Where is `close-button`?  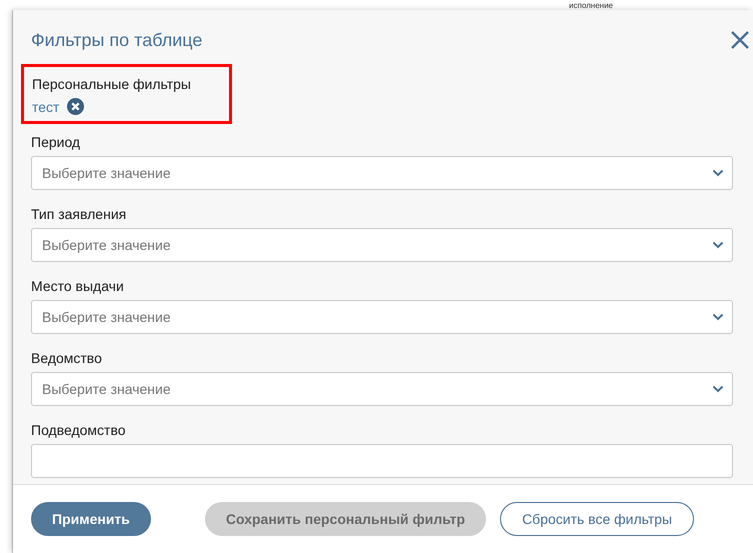 close-button is located at coordinates (740, 40).